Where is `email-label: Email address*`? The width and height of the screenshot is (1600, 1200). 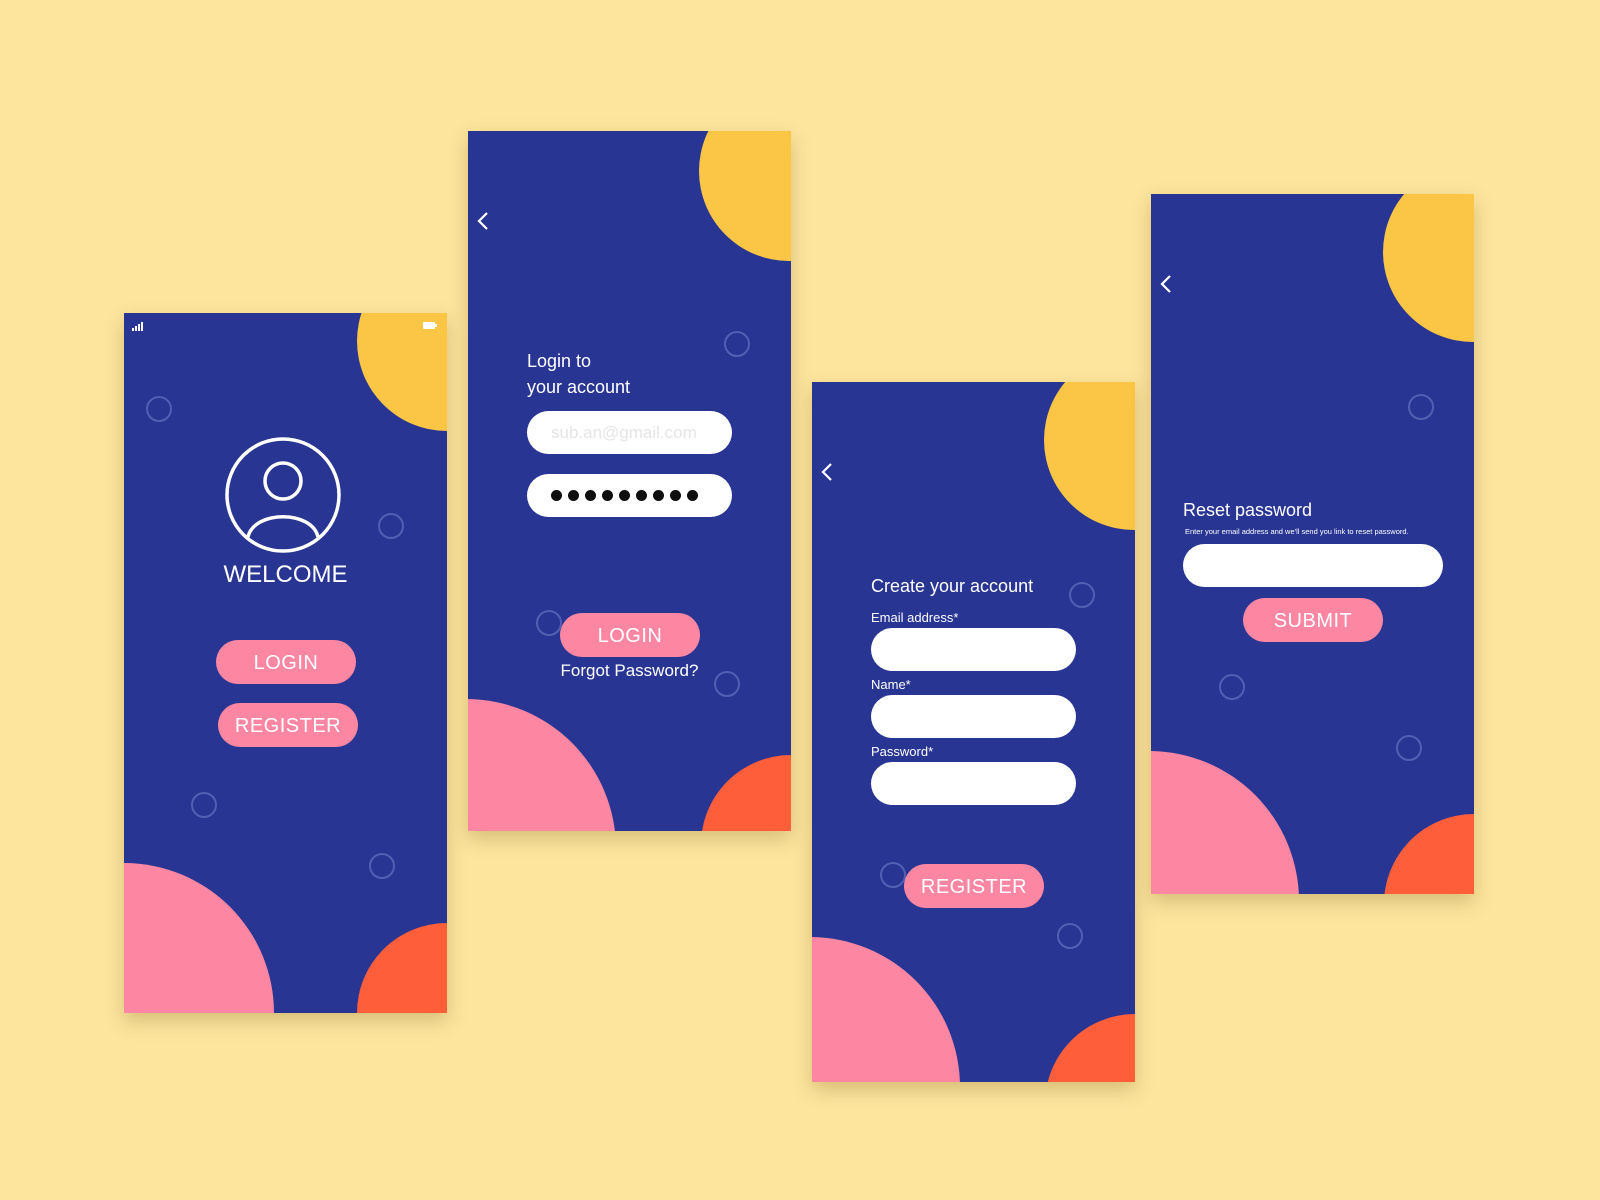 email-label: Email address* is located at coordinates (915, 617).